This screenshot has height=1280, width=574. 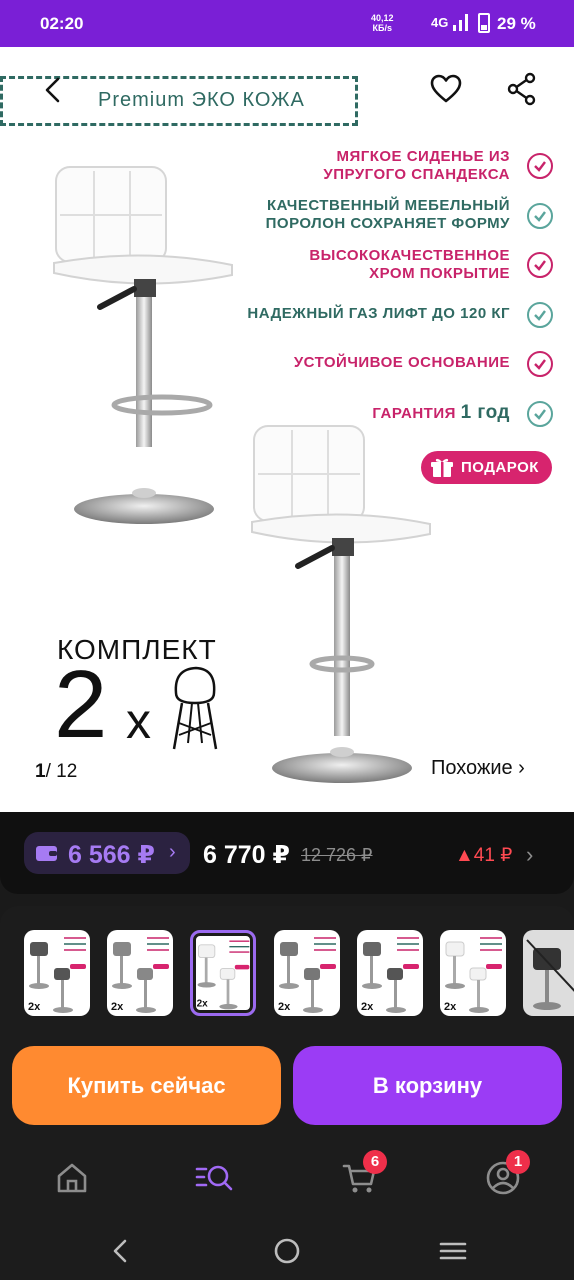 What do you see at coordinates (440, 22) in the screenshot?
I see `network-type: 4G` at bounding box center [440, 22].